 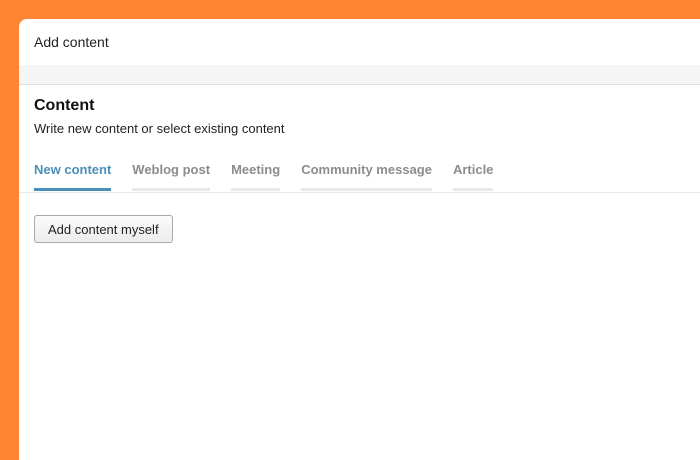 I want to click on tab-meeting: Meeting, so click(x=256, y=173).